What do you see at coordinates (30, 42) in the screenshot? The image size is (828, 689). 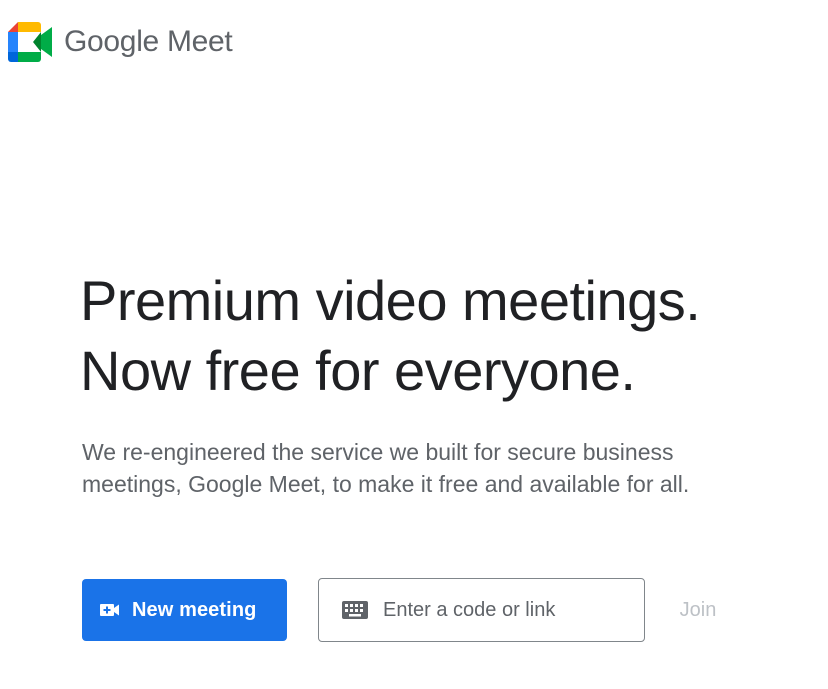 I see `google-meet-logo-icon` at bounding box center [30, 42].